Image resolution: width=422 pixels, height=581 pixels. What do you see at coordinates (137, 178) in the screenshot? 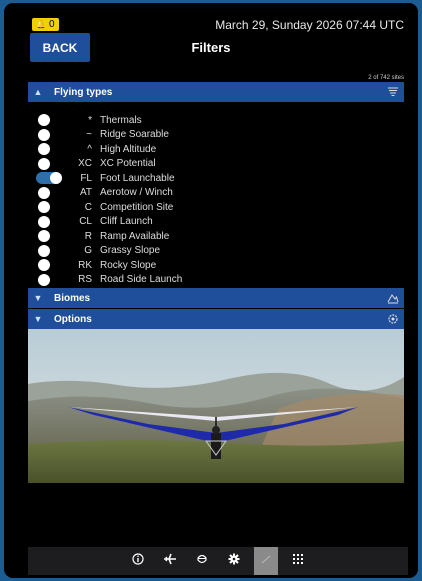
I see `flying-type-label: Foot Launchable` at bounding box center [137, 178].